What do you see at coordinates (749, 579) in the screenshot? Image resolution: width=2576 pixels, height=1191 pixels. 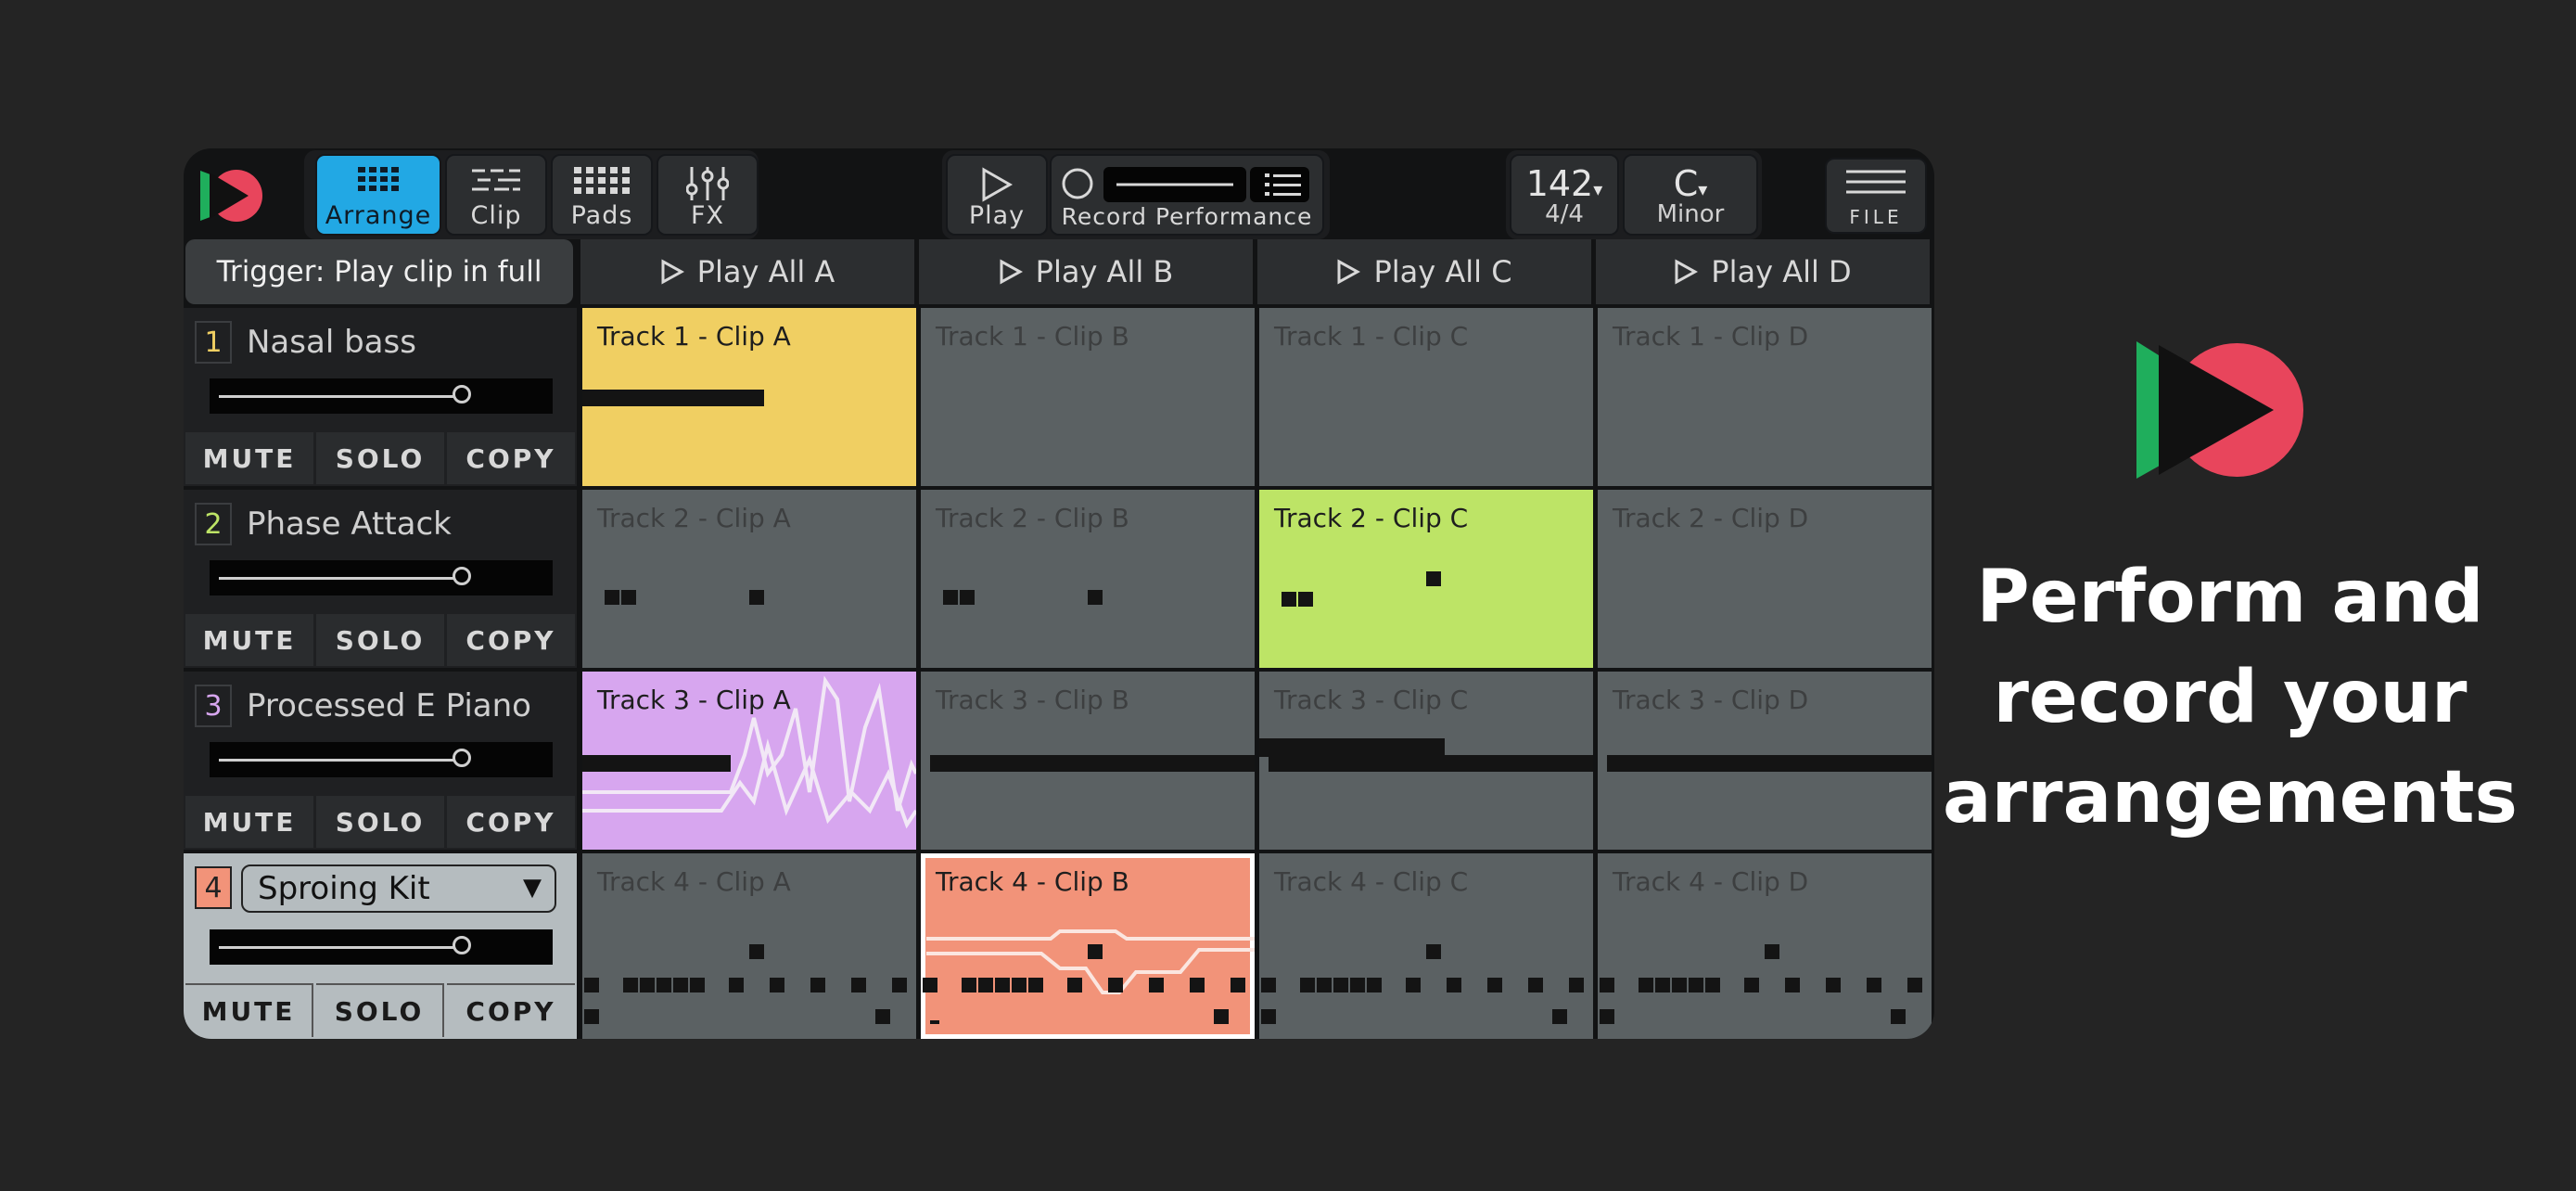 I see `clip-2a: Track 2 - Clip A` at bounding box center [749, 579].